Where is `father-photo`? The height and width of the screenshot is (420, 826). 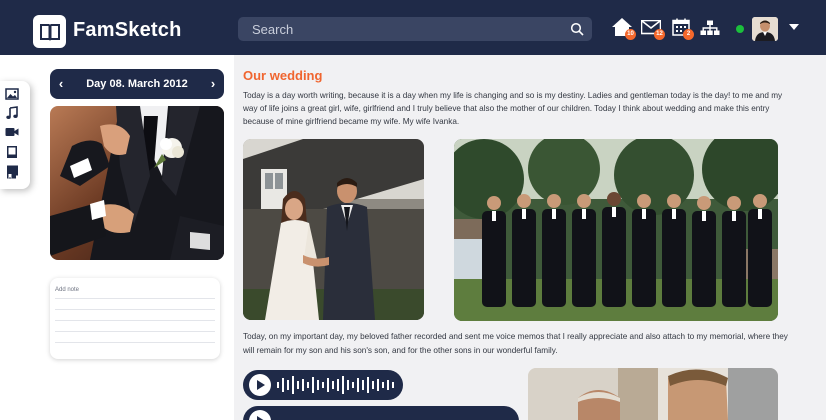 father-photo is located at coordinates (653, 394).